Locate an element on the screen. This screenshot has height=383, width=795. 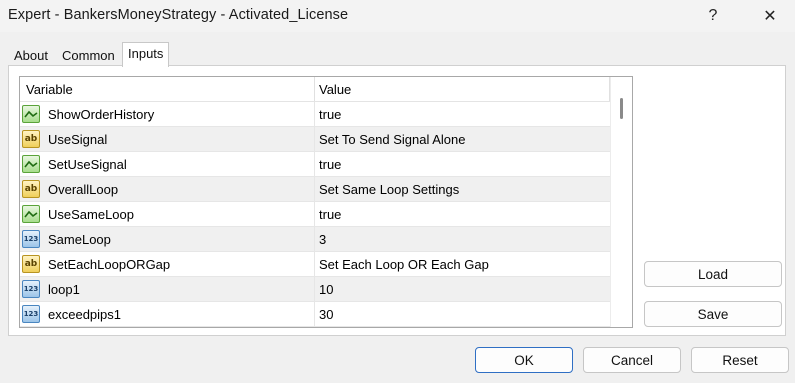
close-icon: ✕ is located at coordinates (770, 16).